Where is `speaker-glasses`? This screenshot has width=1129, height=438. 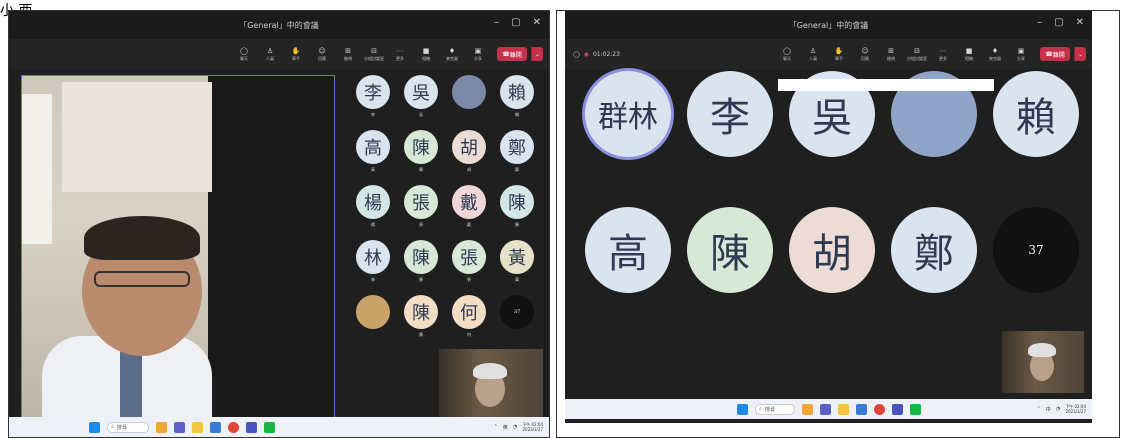 speaker-glasses is located at coordinates (142, 279).